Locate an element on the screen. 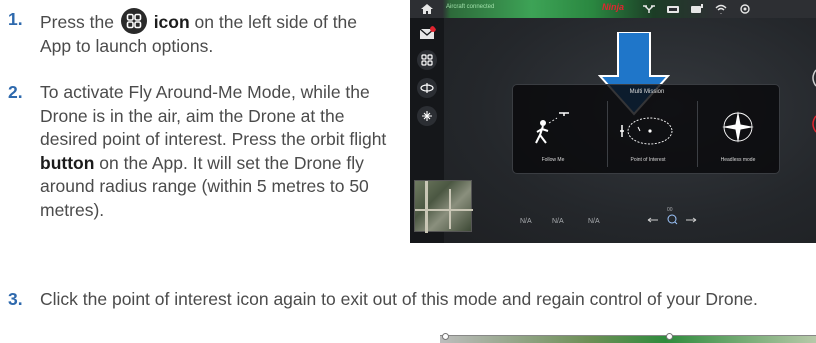 Image resolution: width=816 pixels, height=343 pixels. camera-icon is located at coordinates (745, 9).